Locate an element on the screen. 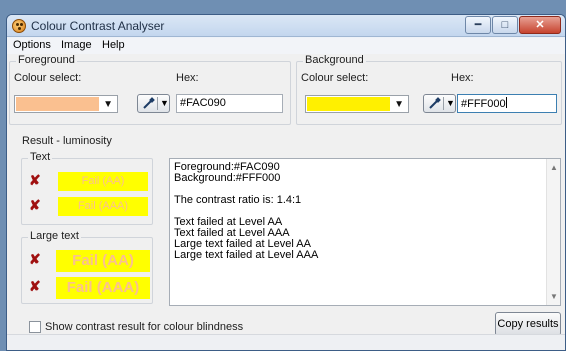  maximize-icon: □ is located at coordinates (505, 25).